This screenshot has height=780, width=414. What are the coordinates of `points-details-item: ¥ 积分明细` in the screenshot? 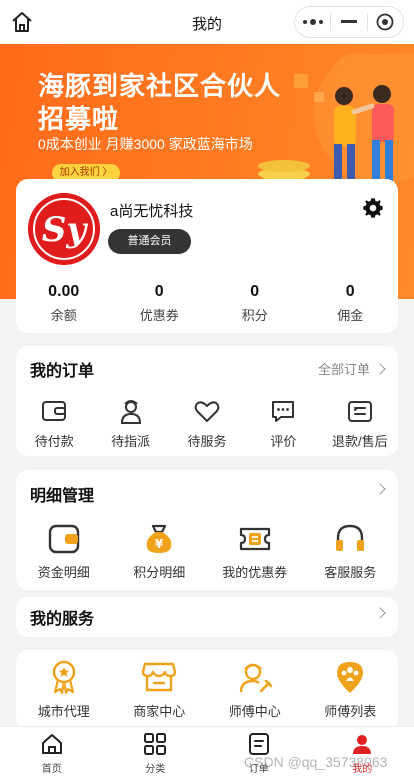 It's located at (160, 551).